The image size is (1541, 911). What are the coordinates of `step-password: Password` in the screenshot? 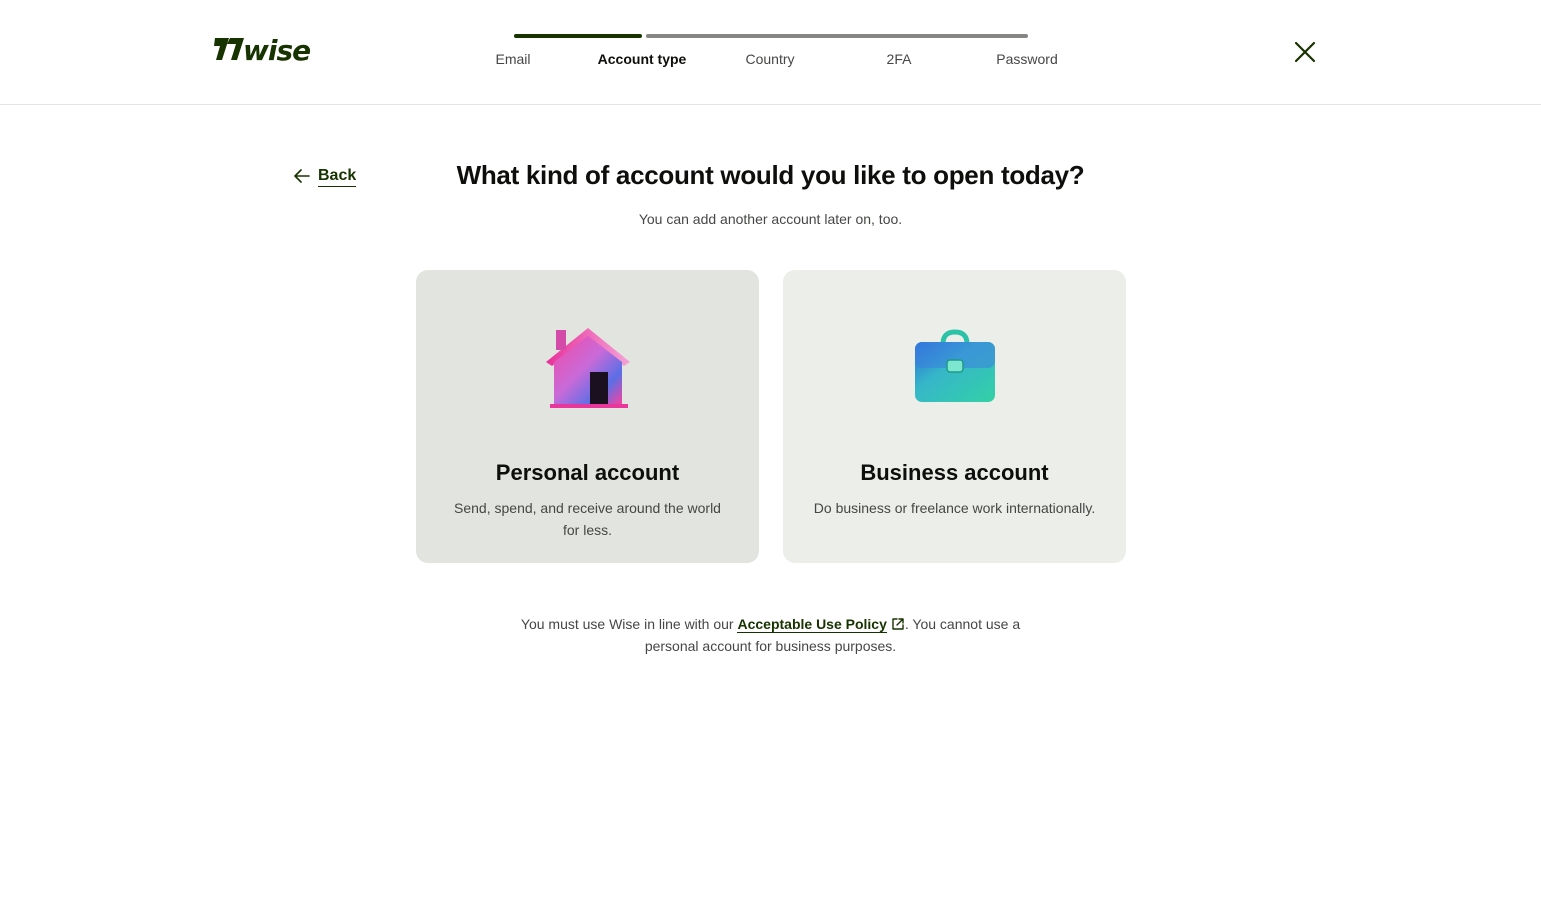 It's located at (1027, 59).